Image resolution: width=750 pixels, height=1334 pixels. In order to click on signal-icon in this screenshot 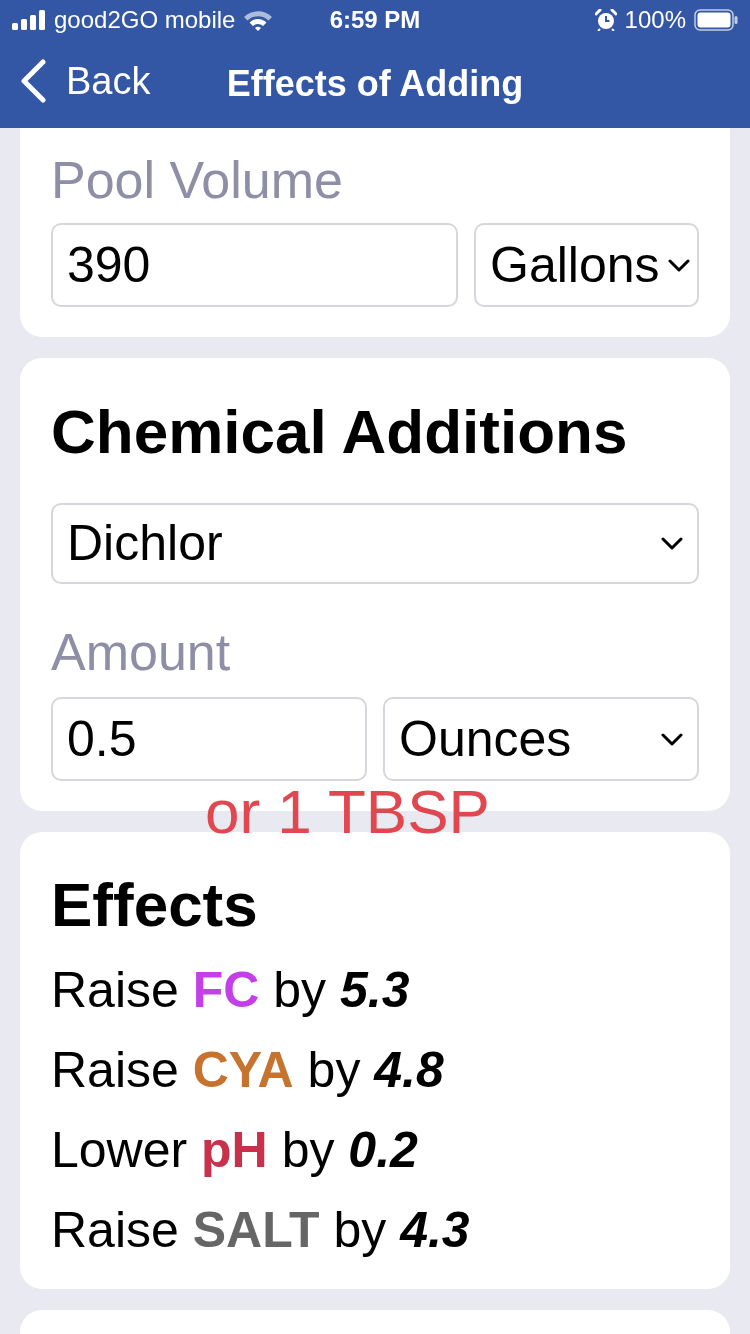, I will do `click(29, 20)`.